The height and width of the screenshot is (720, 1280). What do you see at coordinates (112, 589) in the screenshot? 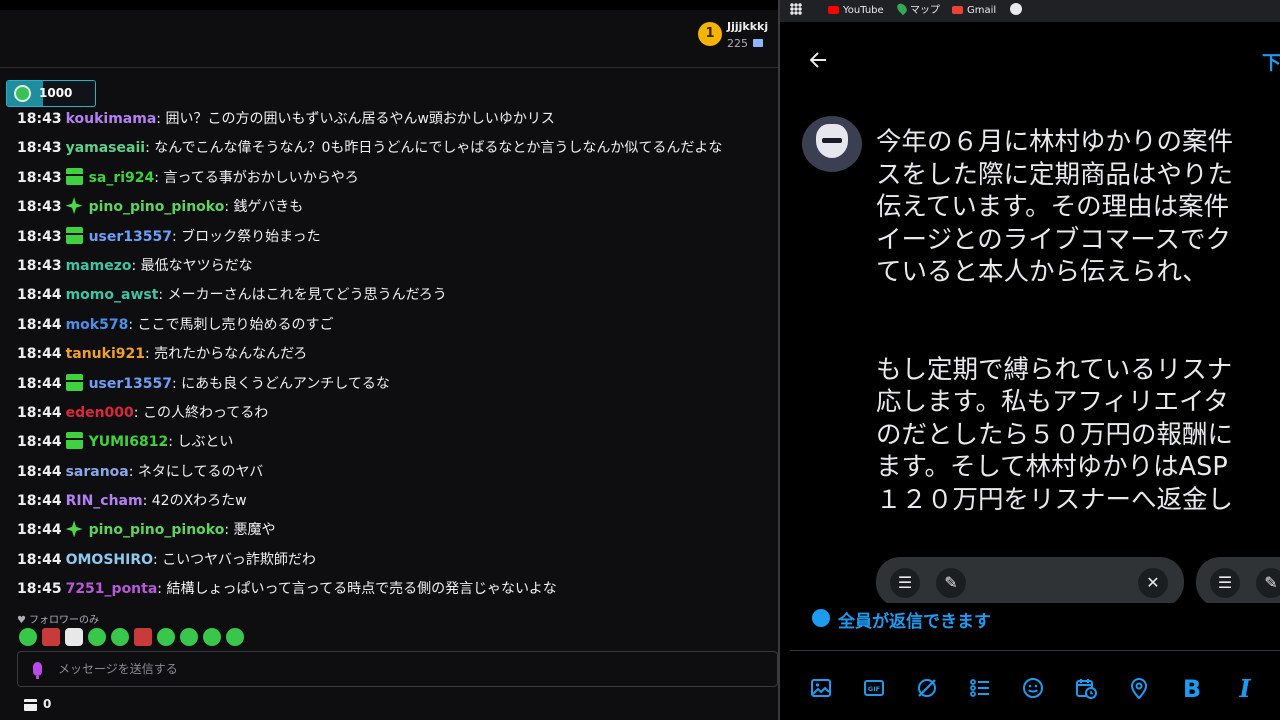
I see `message-username: 7251_ponta` at bounding box center [112, 589].